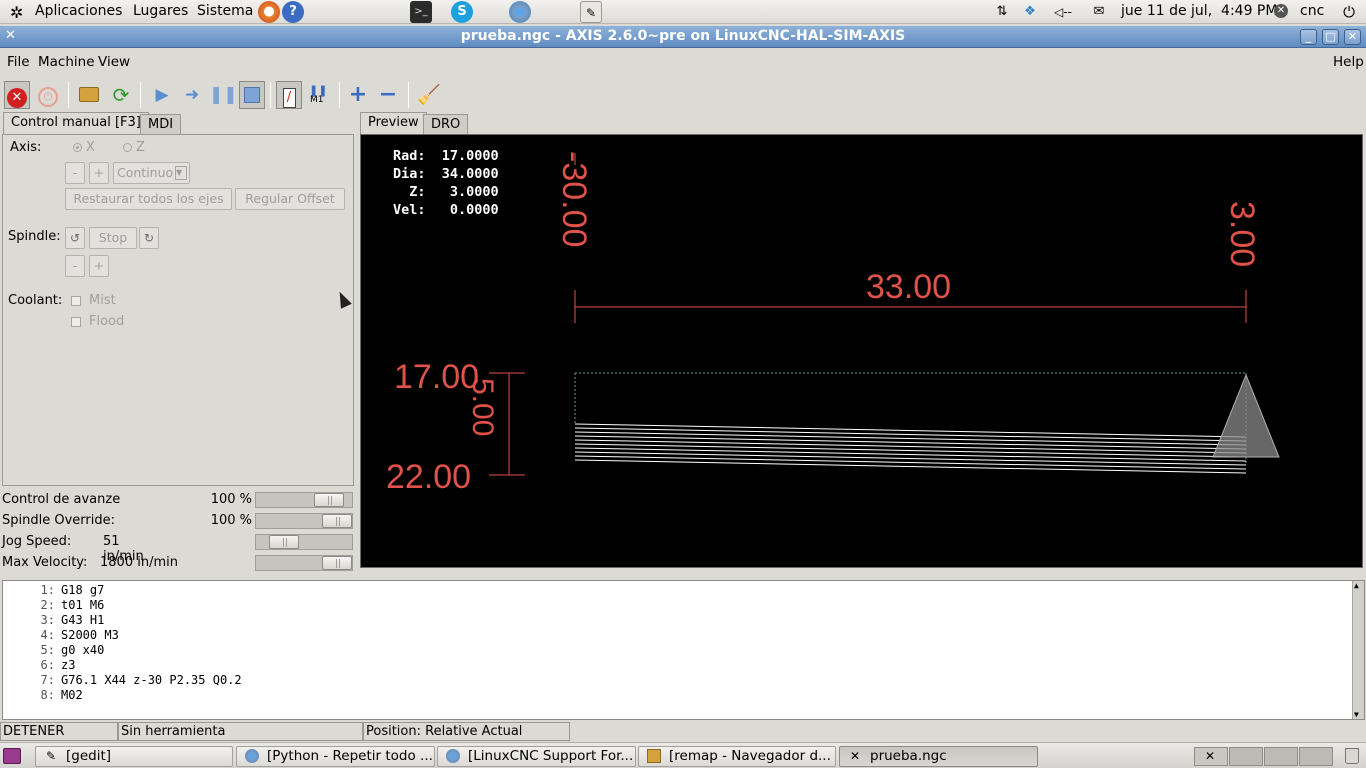 This screenshot has width=1366, height=768. Describe the element at coordinates (113, 238) in the screenshot. I see `spindle-stop-button: Stop` at that location.